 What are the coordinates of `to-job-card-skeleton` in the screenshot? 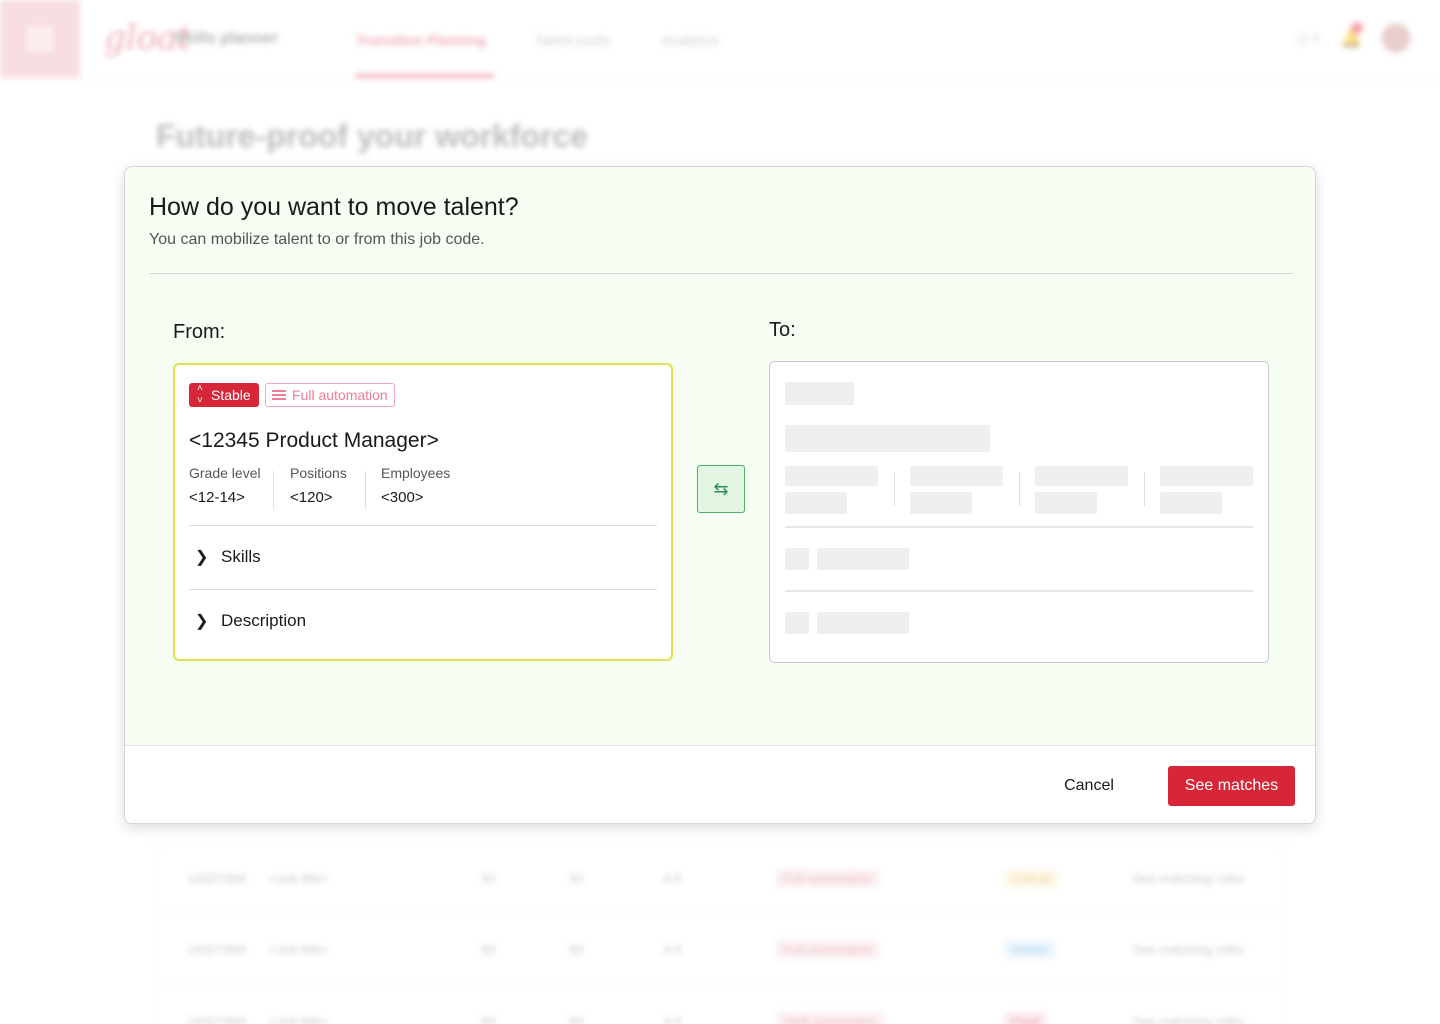 It's located at (1019, 512).